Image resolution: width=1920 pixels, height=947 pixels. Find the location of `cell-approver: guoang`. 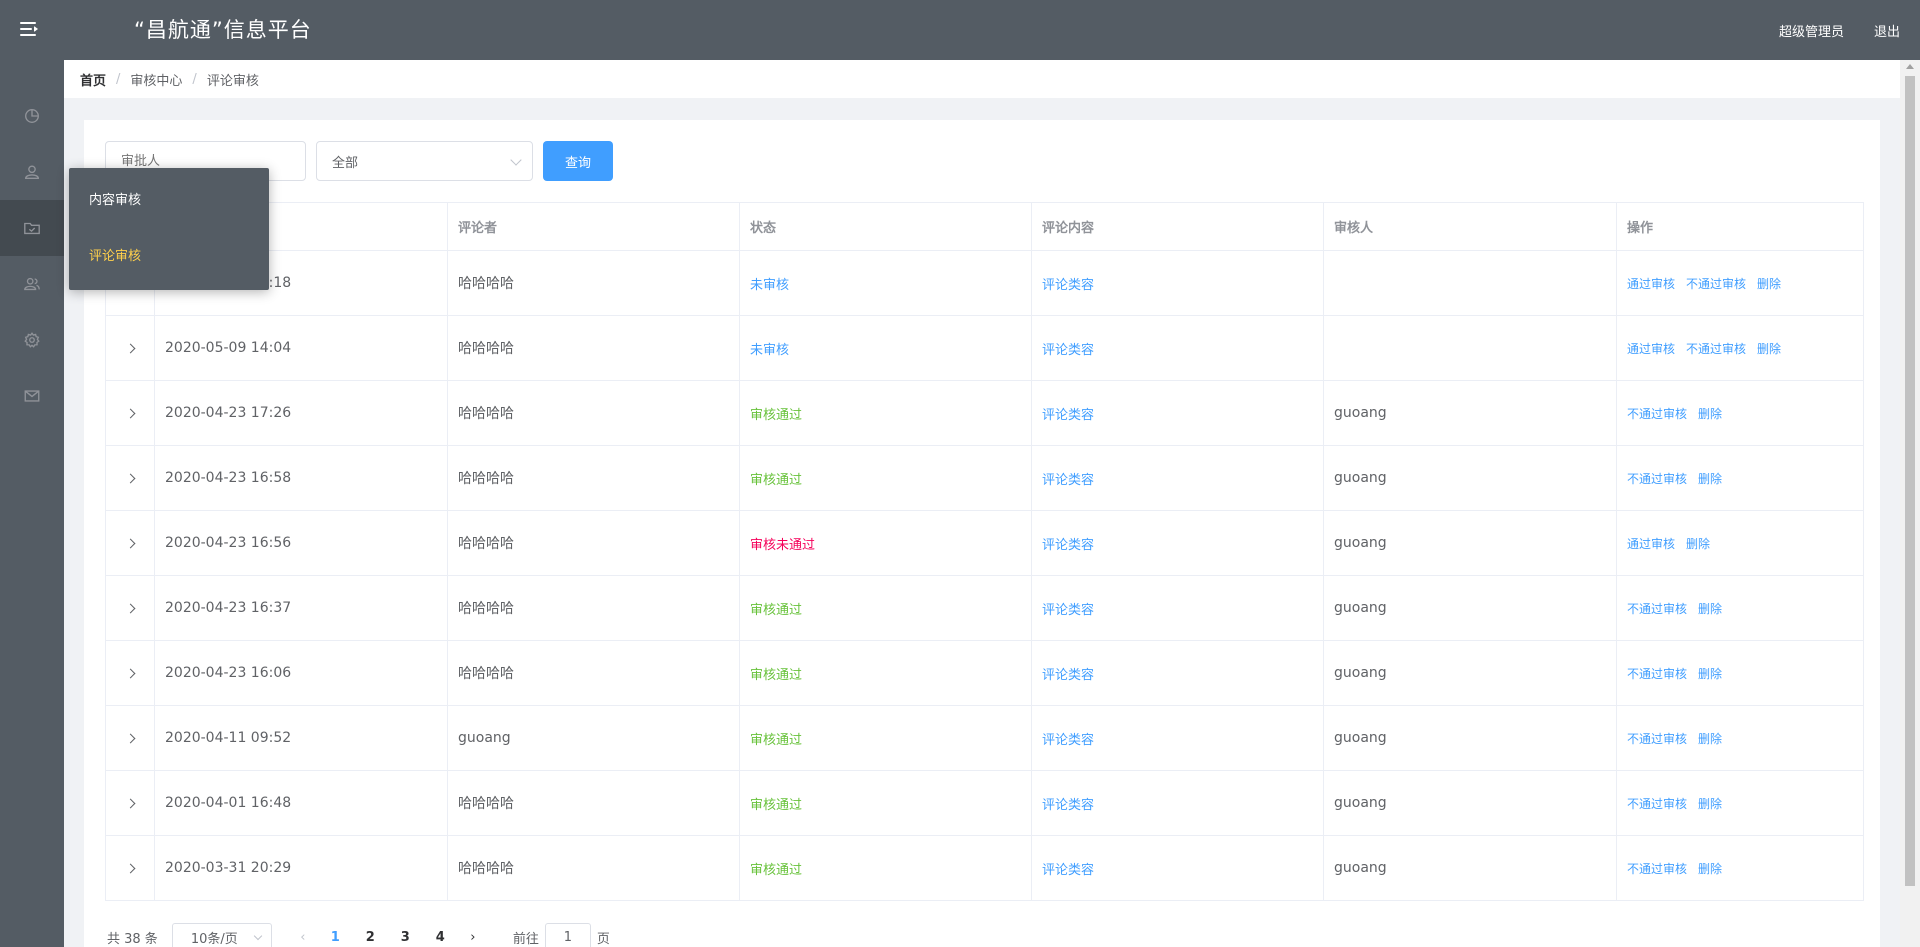

cell-approver: guoang is located at coordinates (1470, 738).